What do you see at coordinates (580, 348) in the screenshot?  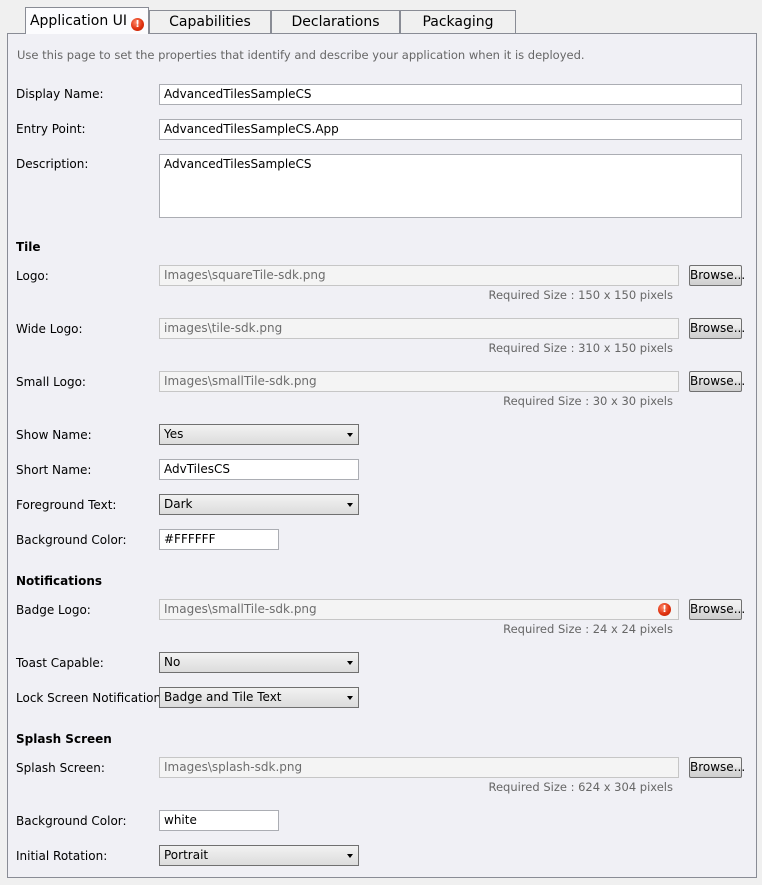 I see `wide-logo-required-size: Required Size : 310 x 150 pixels` at bounding box center [580, 348].